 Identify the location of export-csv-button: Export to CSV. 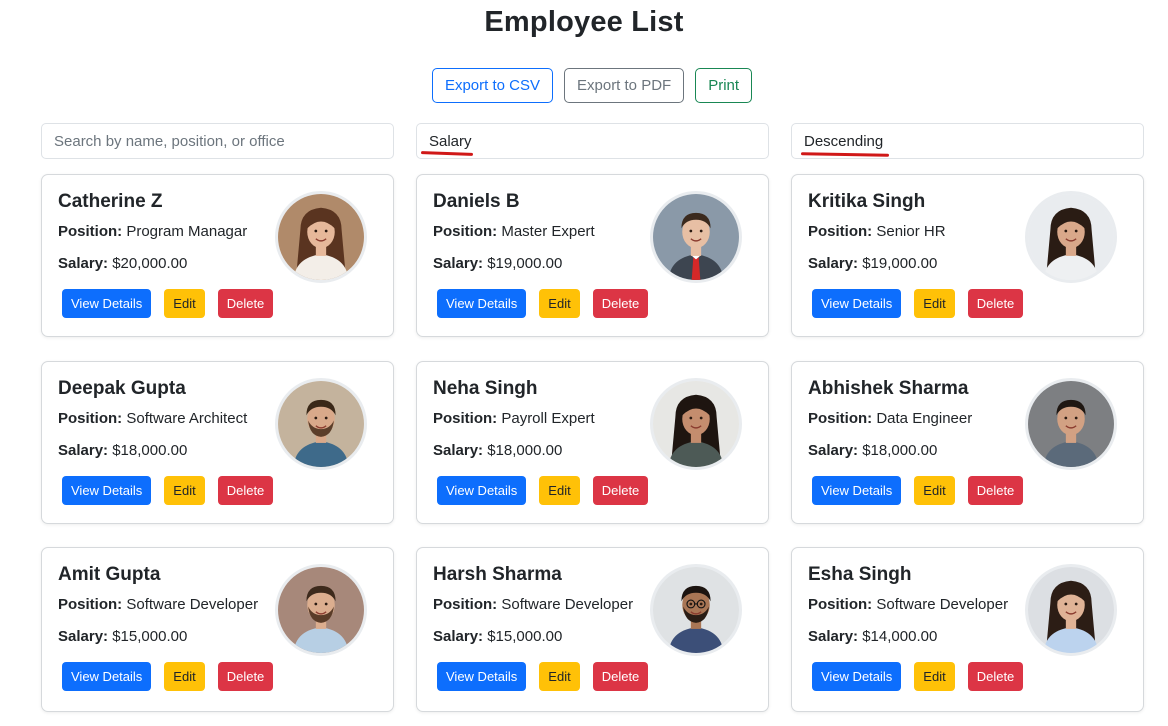
(492, 85).